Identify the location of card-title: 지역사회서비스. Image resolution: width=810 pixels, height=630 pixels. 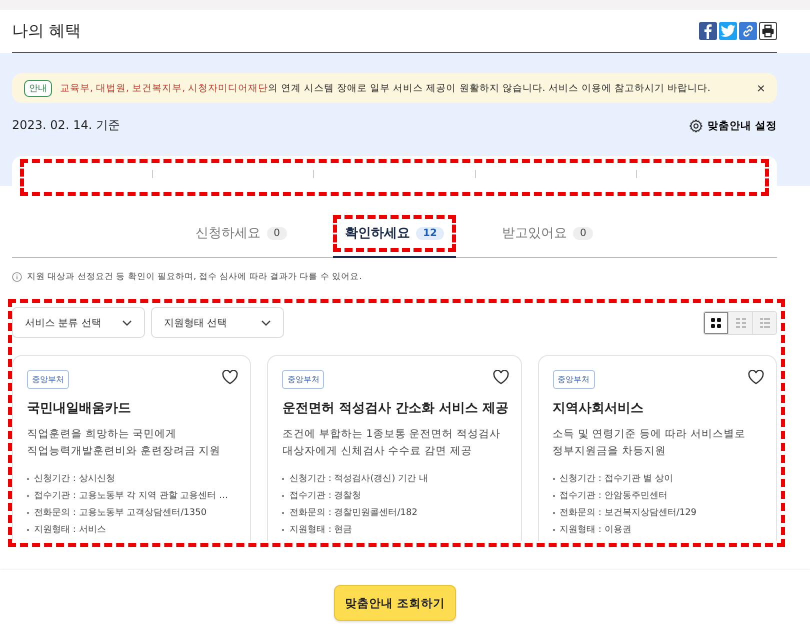
(598, 408).